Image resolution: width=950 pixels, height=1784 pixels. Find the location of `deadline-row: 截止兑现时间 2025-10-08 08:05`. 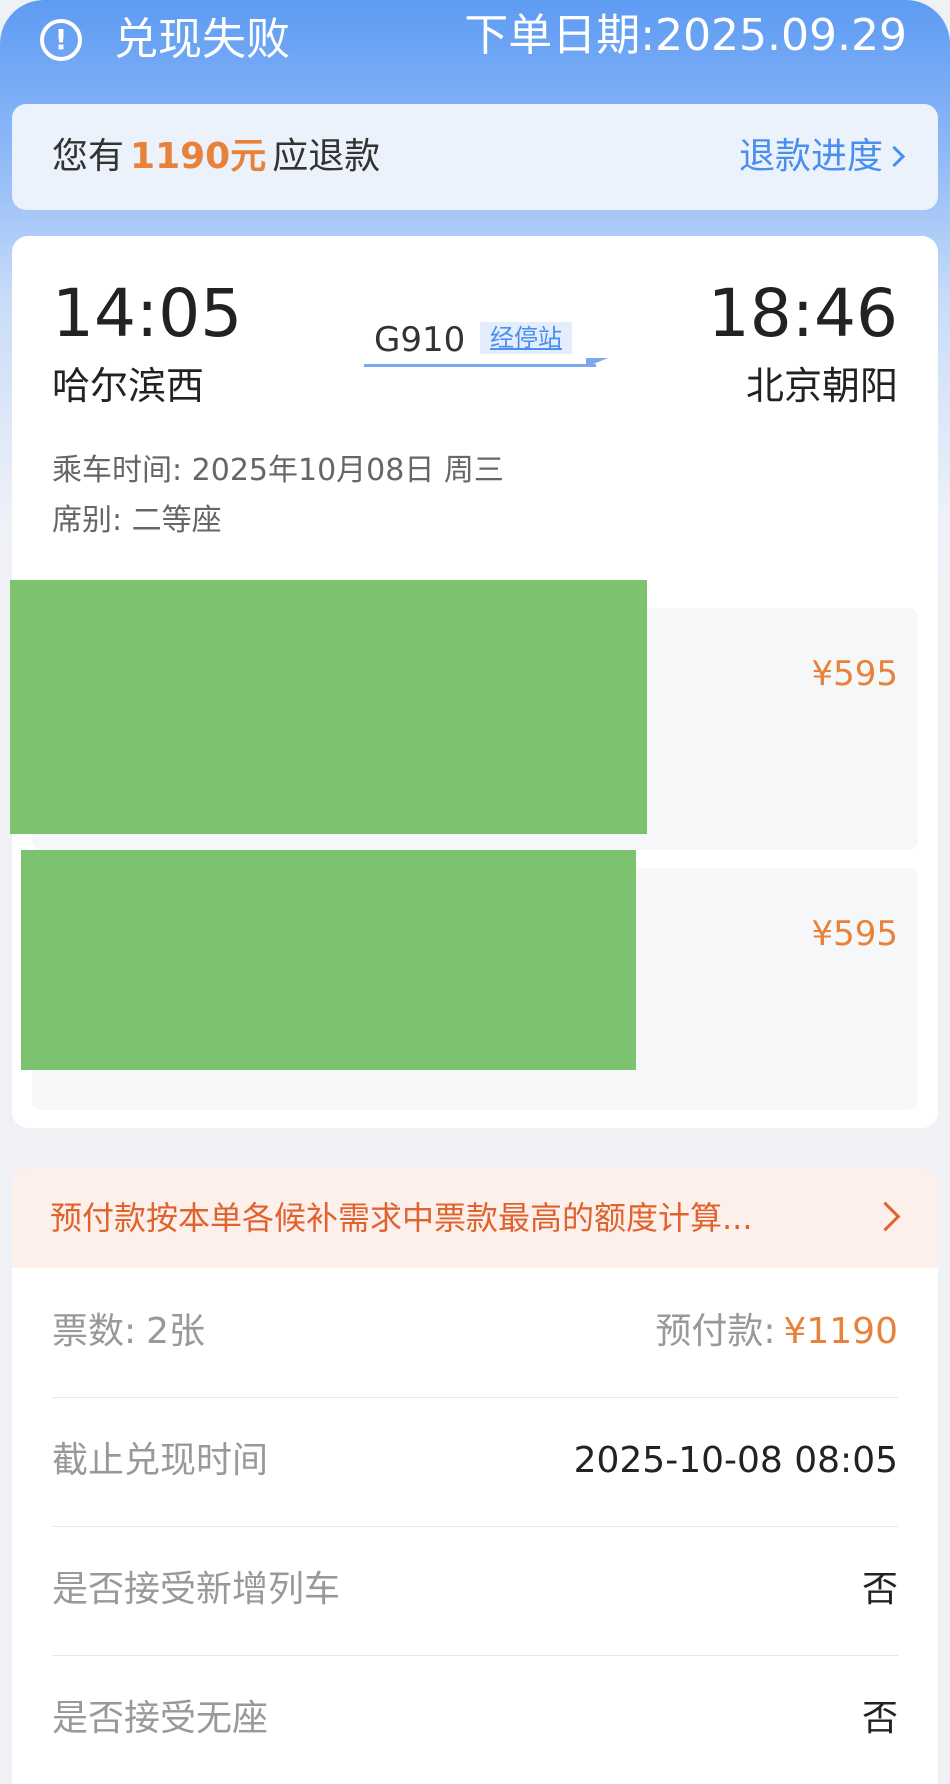

deadline-row: 截止兑现时间 2025-10-08 08:05 is located at coordinates (475, 1462).